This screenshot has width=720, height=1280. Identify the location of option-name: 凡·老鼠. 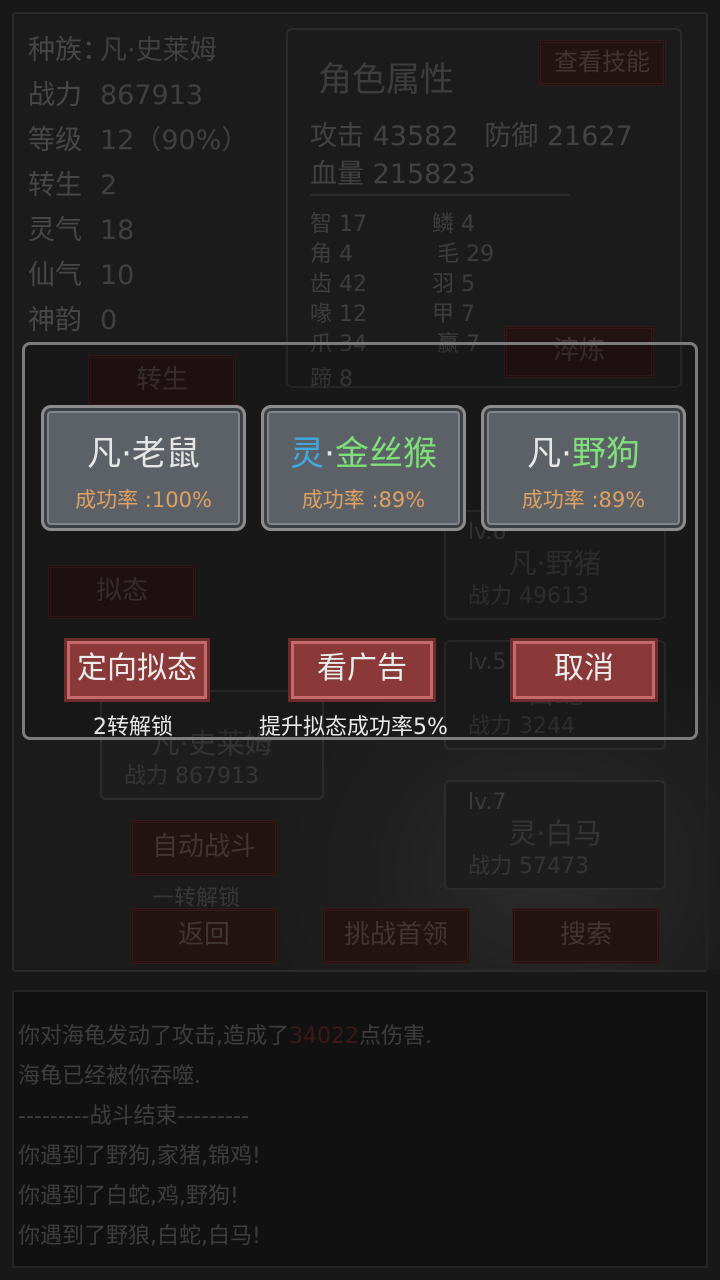
(143, 454).